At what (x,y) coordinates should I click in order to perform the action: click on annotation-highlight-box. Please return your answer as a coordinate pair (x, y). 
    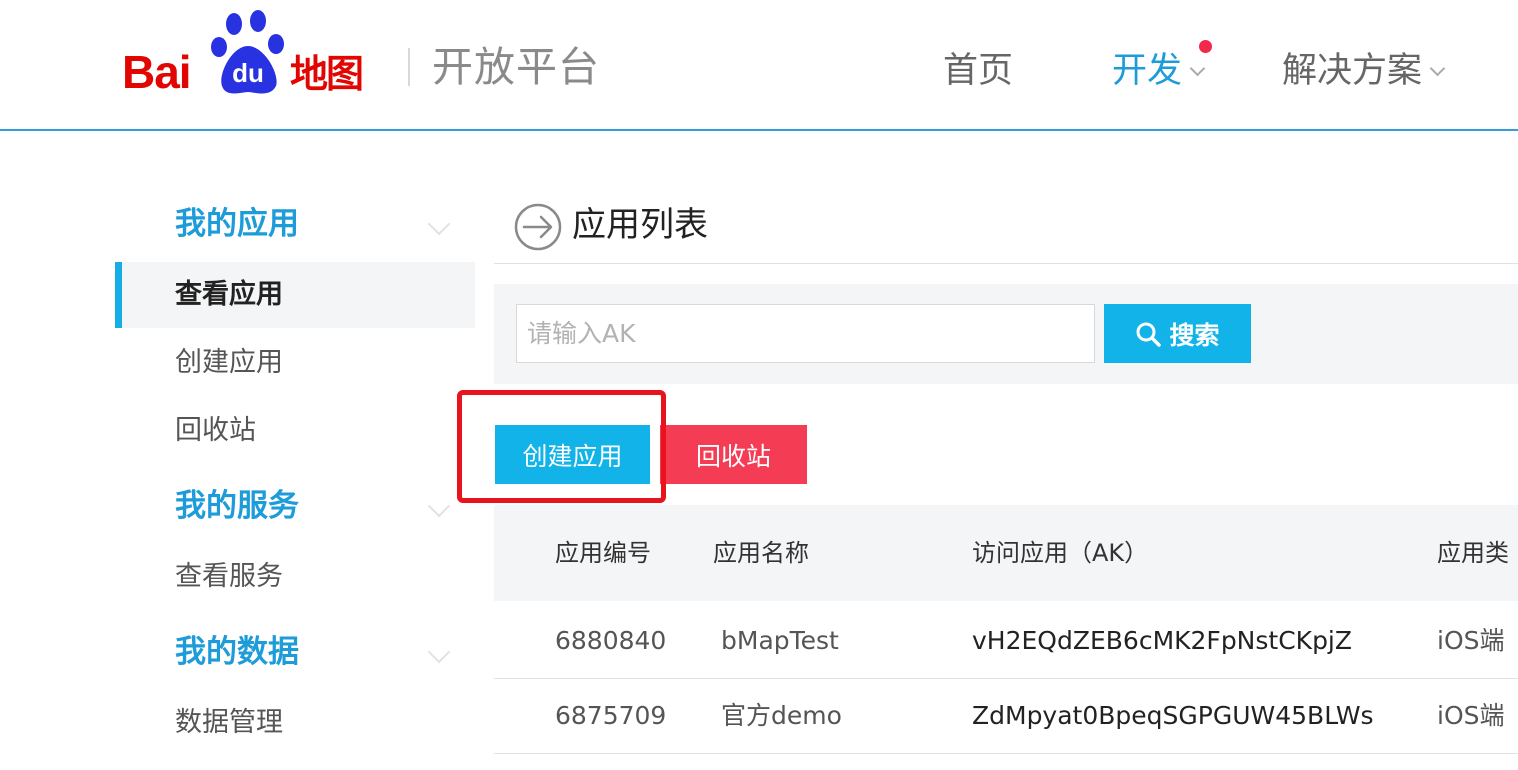
    Looking at the image, I should click on (561, 446).